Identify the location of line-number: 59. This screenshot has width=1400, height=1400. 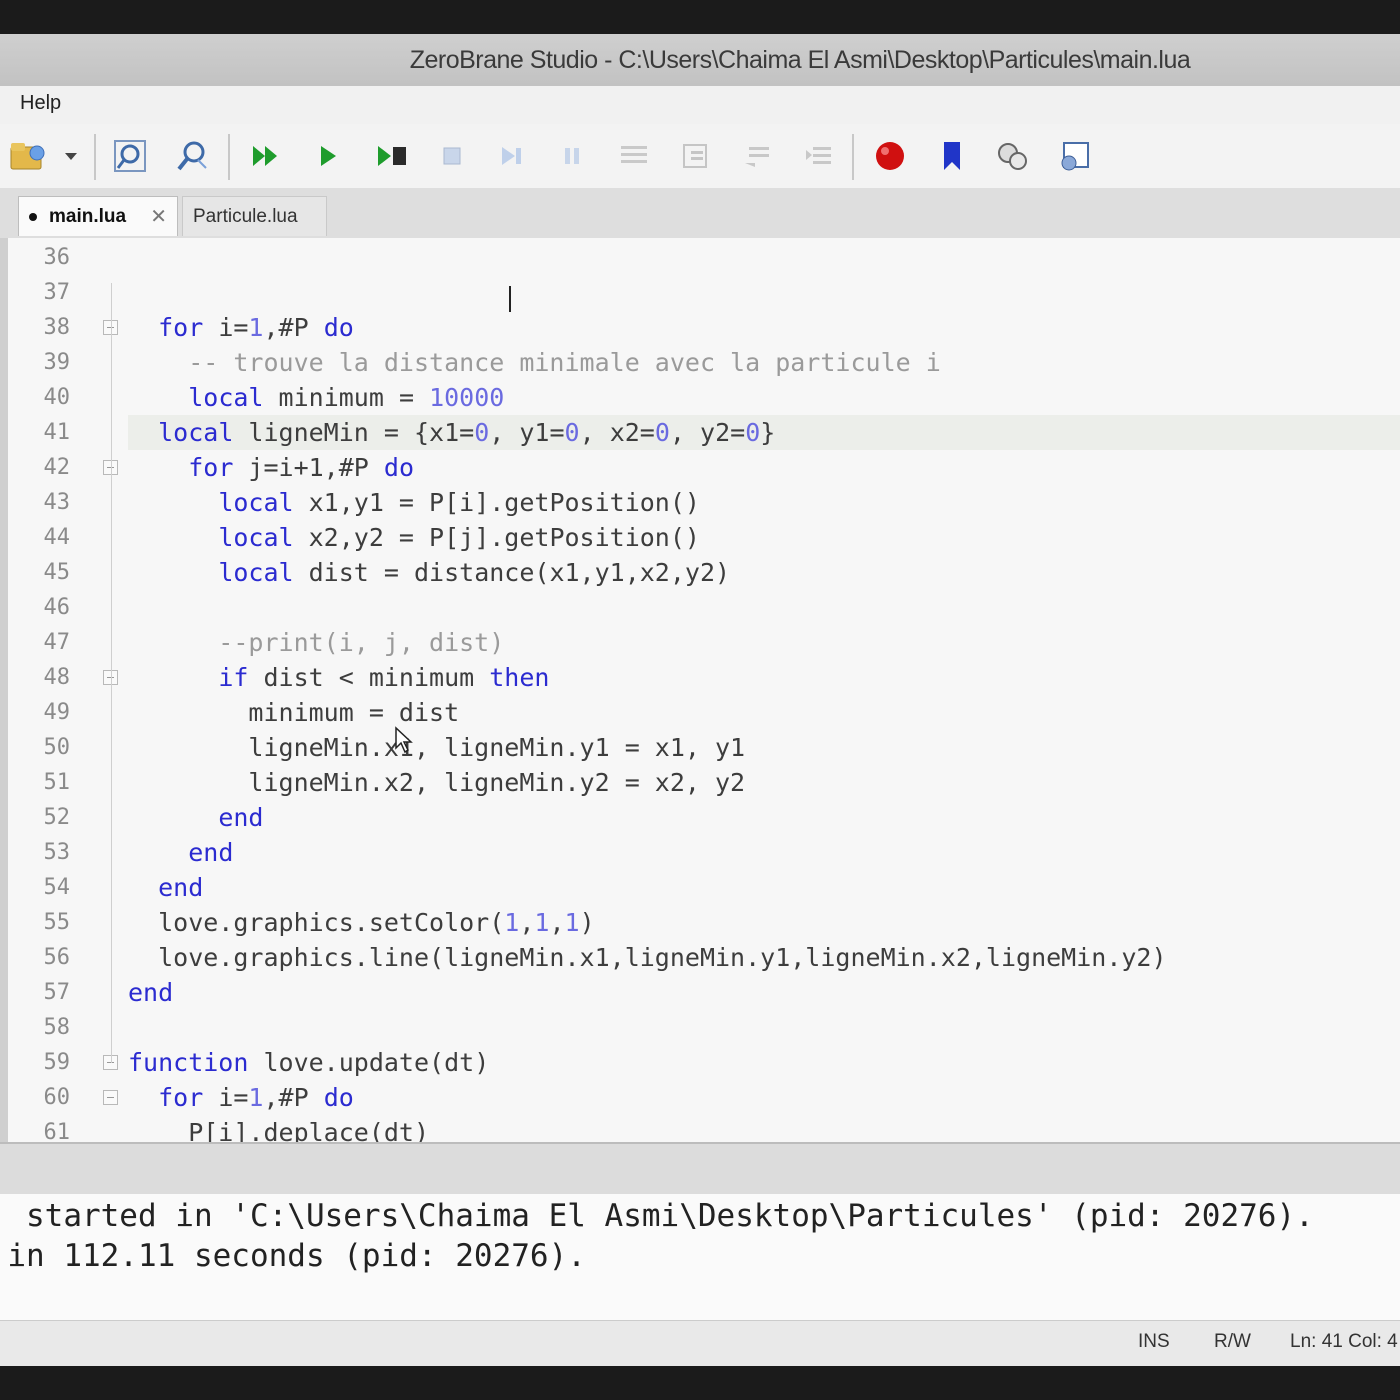
(57, 1062).